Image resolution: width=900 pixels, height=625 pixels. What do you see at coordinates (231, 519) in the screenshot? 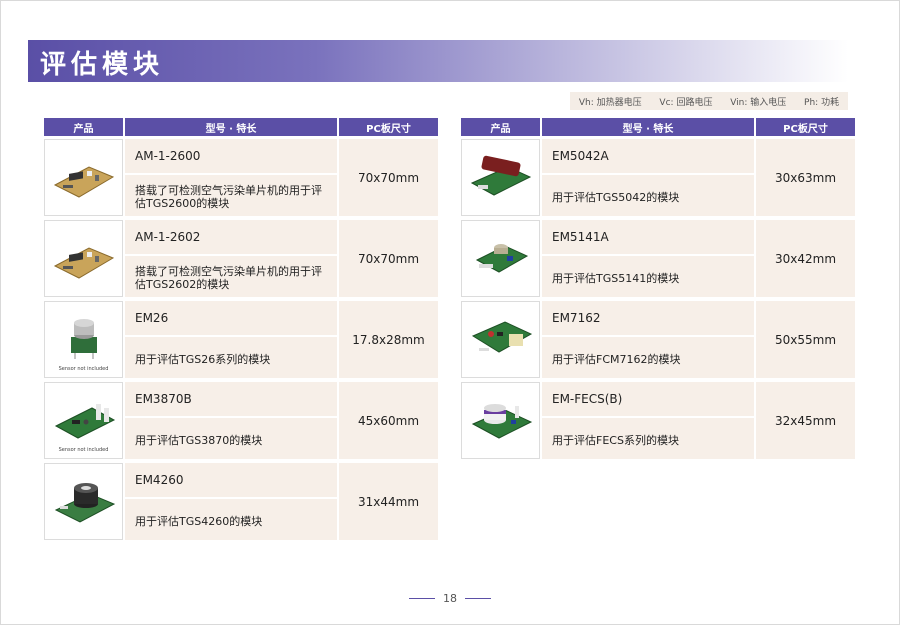
I see `feature-text: 用于评估TGS4260的模块` at bounding box center [231, 519].